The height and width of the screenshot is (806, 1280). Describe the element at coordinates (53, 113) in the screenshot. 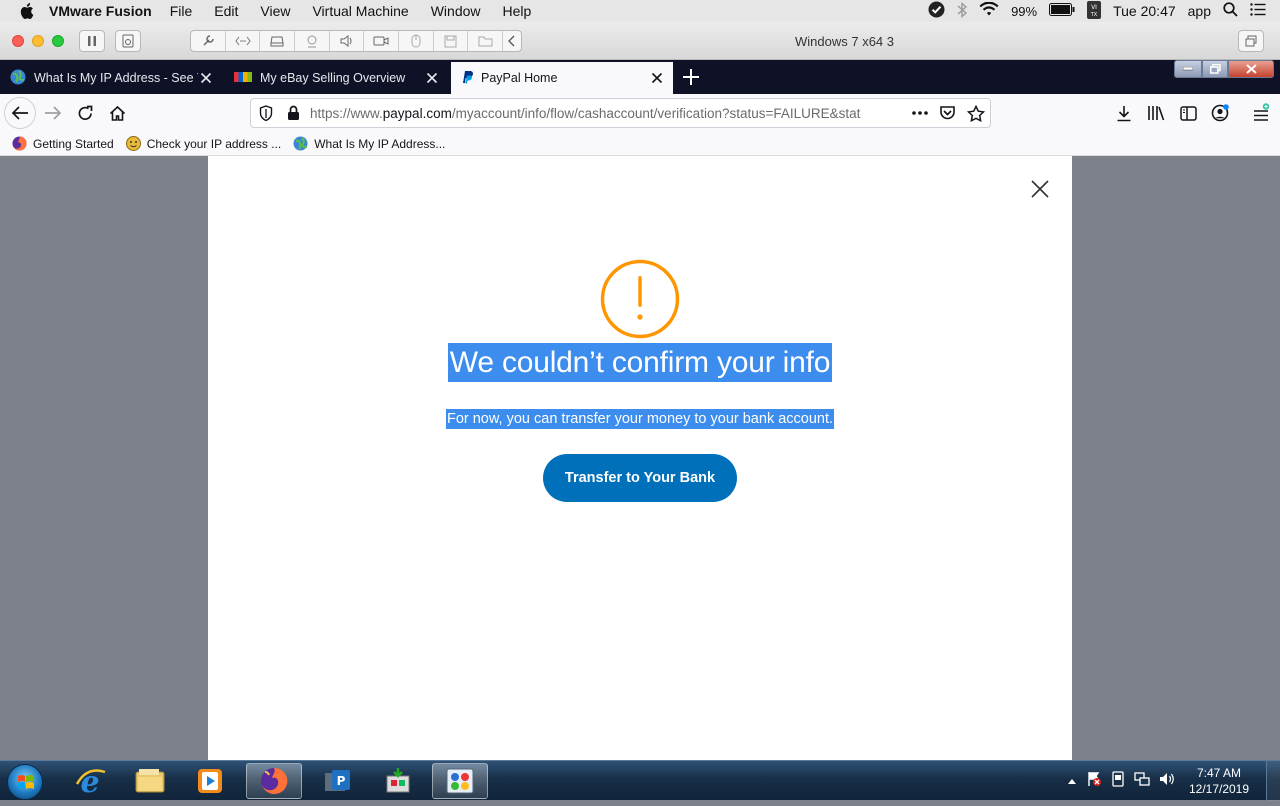

I see `forward-arrow-icon` at that location.